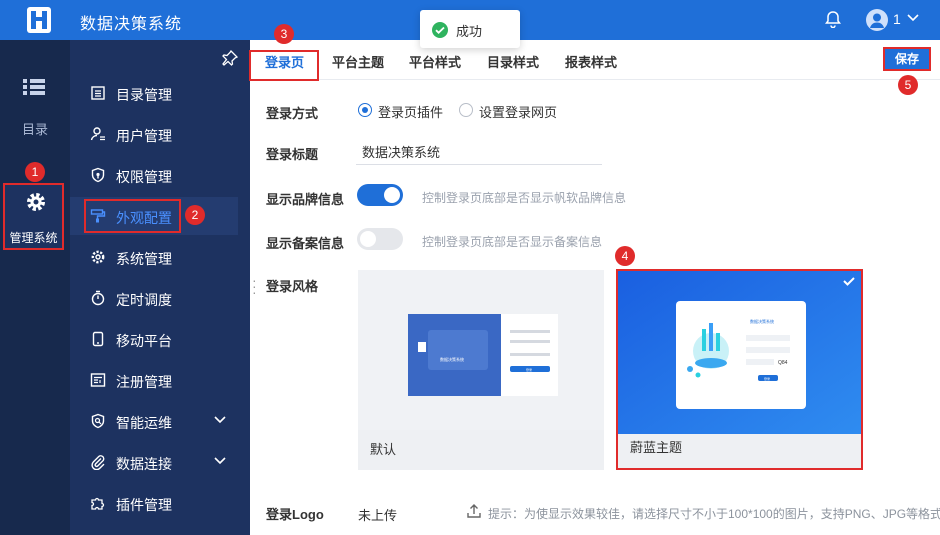 This screenshot has height=535, width=940. Describe the element at coordinates (383, 449) in the screenshot. I see `card-label: 默认` at that location.